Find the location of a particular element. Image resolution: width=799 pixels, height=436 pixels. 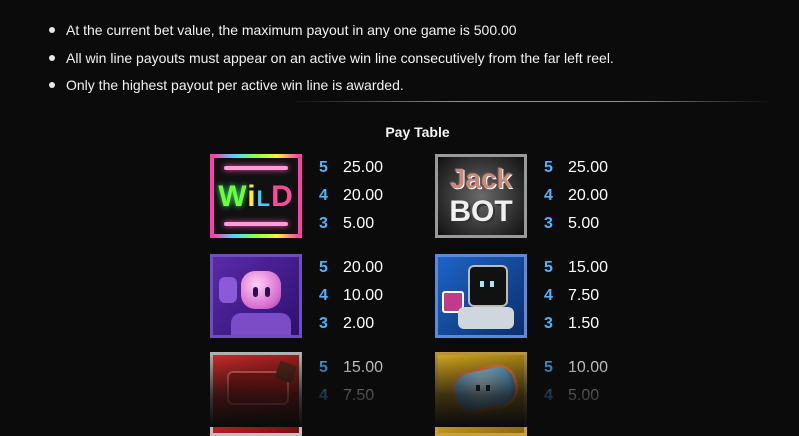

red-robot-icon is located at coordinates (256, 394).